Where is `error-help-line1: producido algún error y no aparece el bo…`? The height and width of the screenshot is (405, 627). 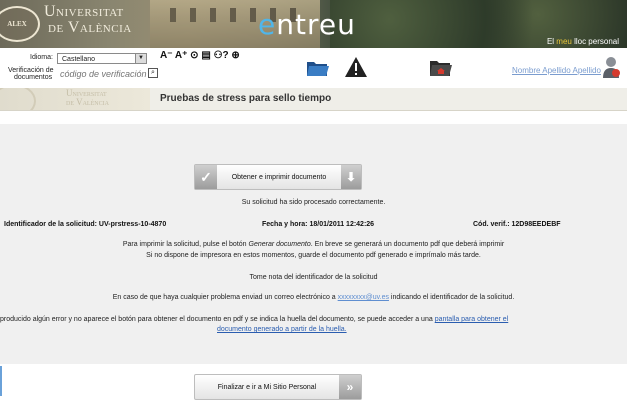 error-help-line1: producido algún error y no aparece el bo… is located at coordinates (254, 319).